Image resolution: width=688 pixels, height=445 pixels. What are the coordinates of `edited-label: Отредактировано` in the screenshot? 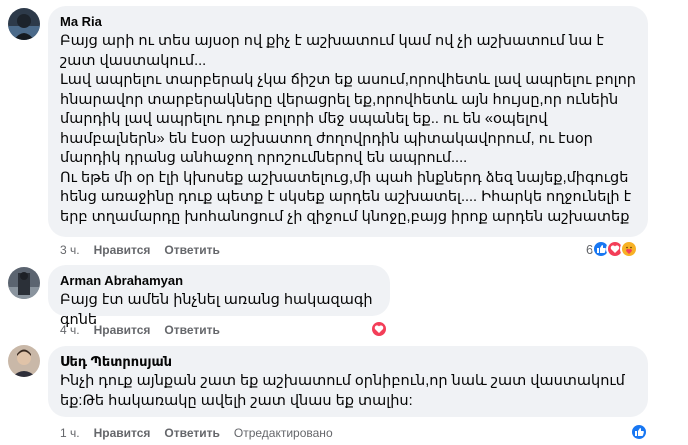 It's located at (283, 433).